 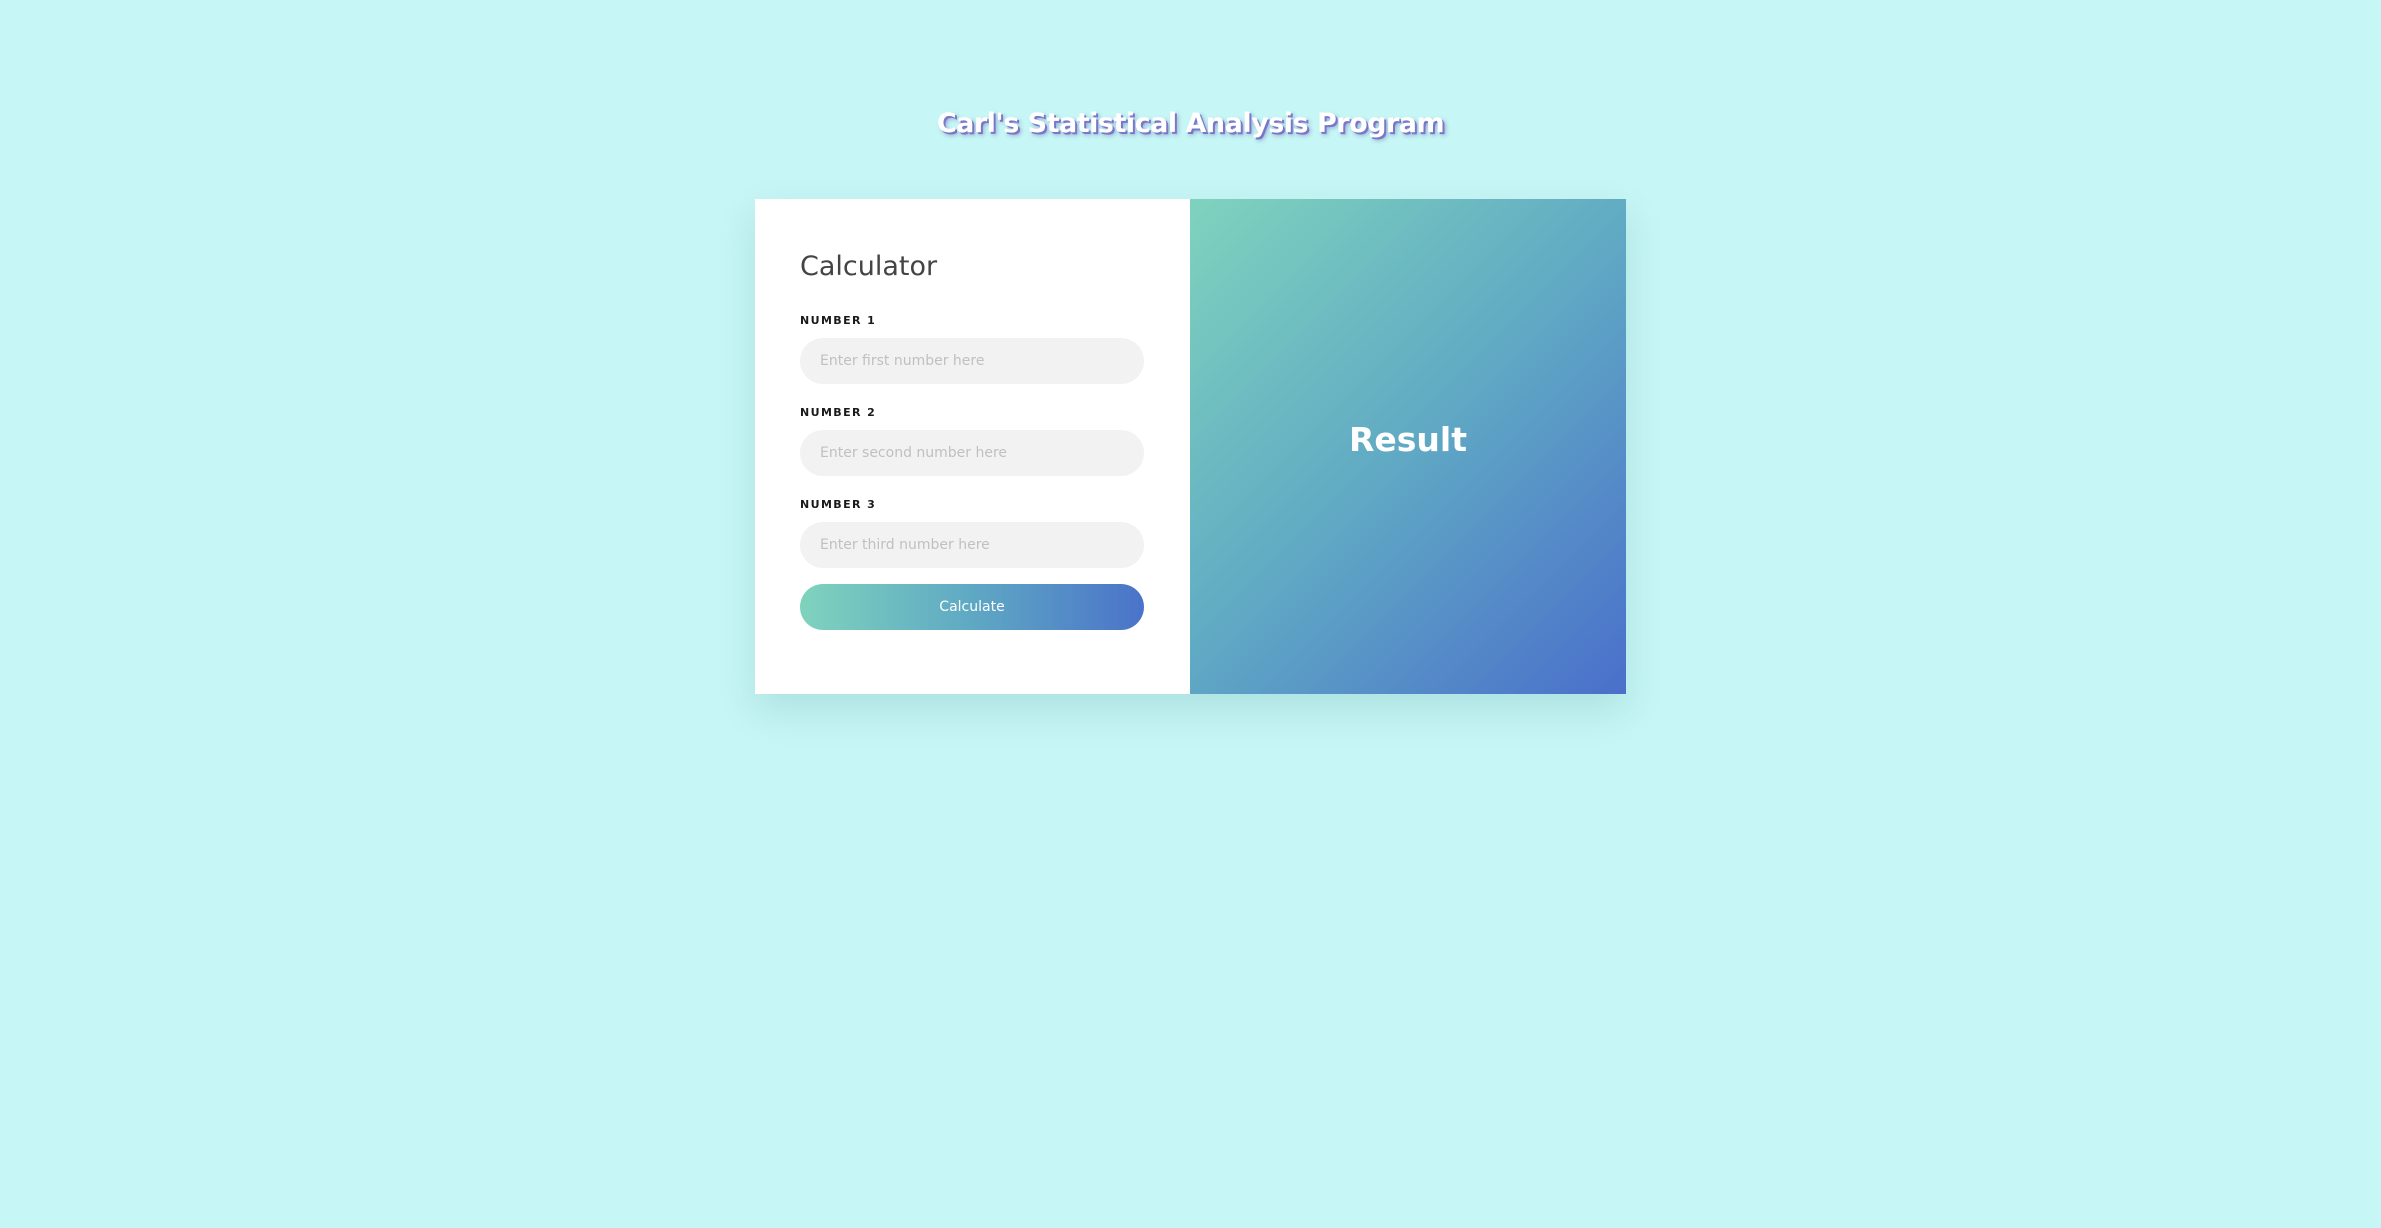 What do you see at coordinates (838, 320) in the screenshot?
I see `number-1-label: NUMBER 1` at bounding box center [838, 320].